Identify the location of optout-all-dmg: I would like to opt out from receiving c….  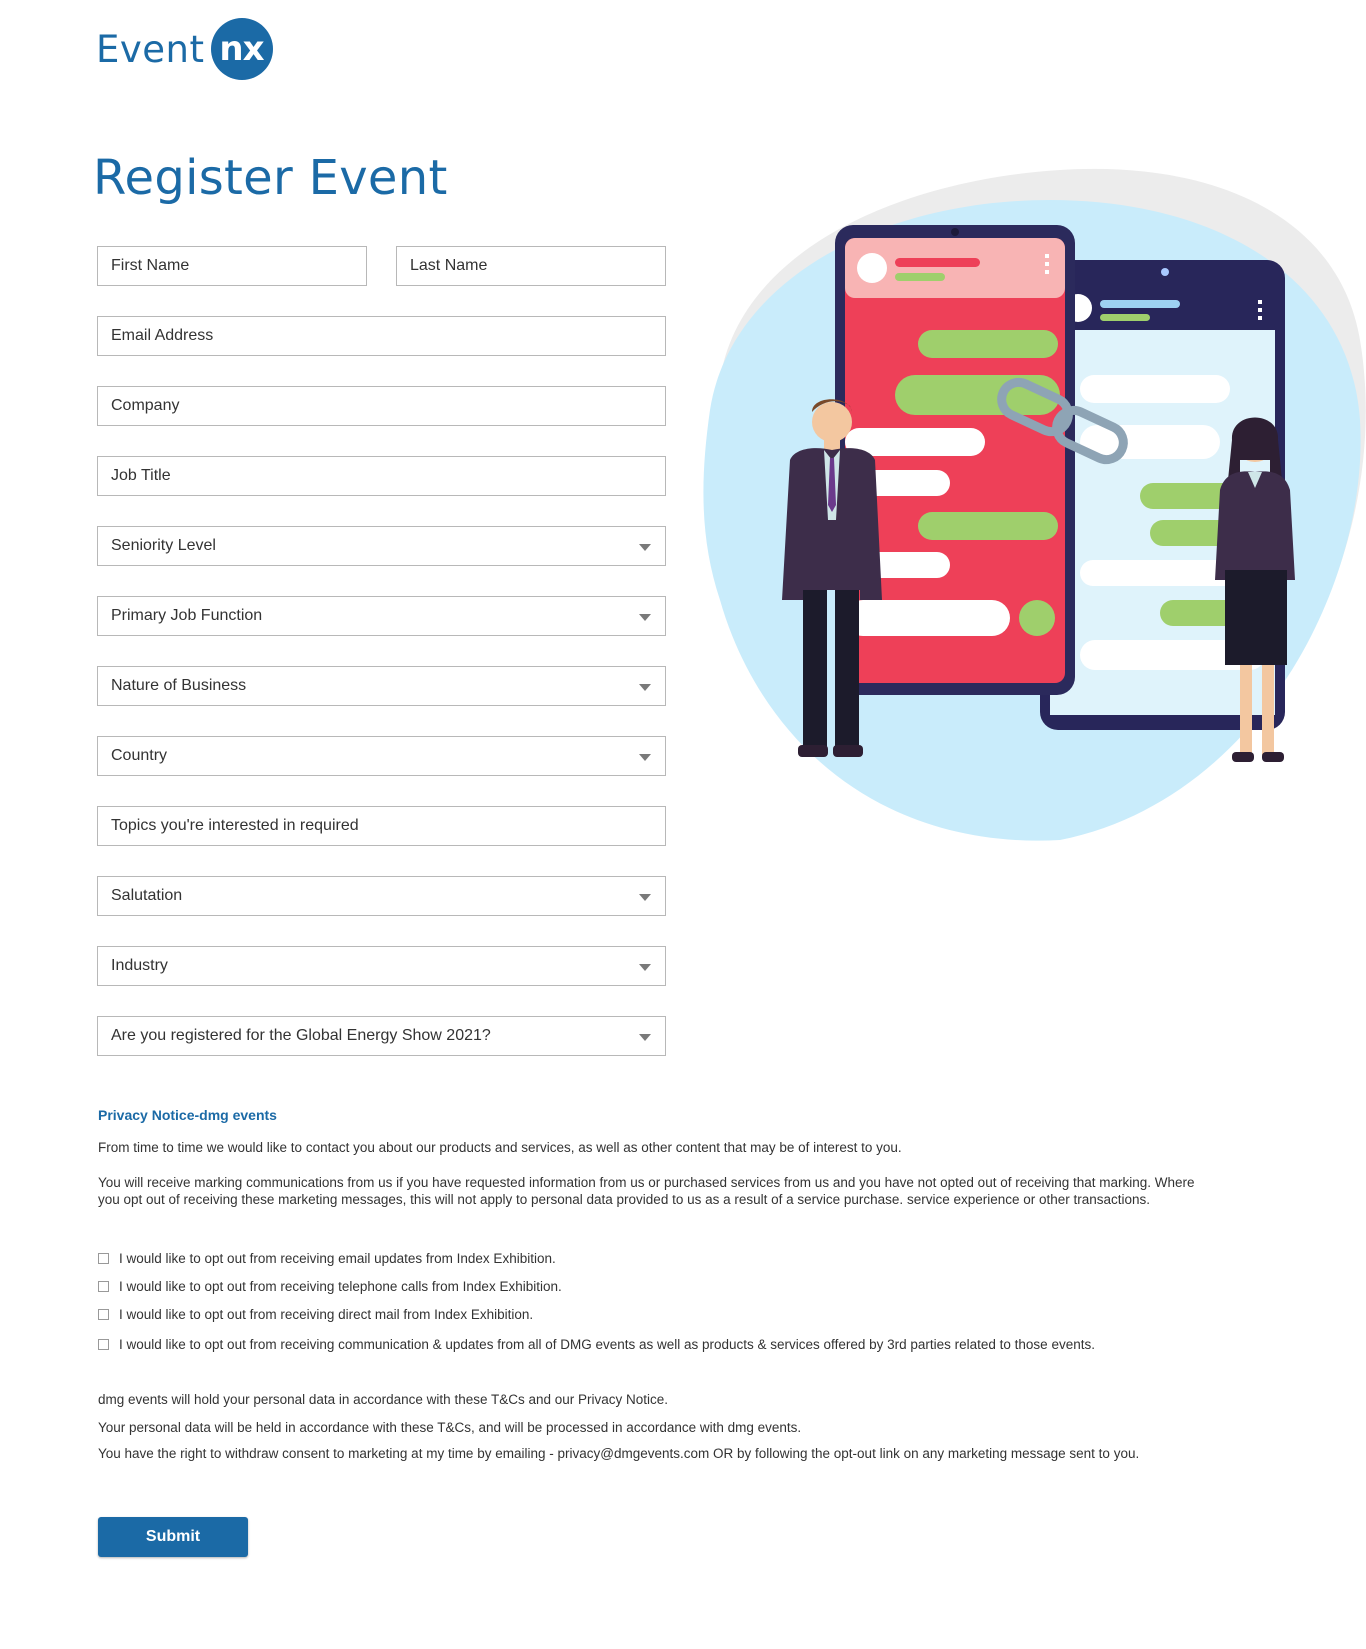
(596, 1344).